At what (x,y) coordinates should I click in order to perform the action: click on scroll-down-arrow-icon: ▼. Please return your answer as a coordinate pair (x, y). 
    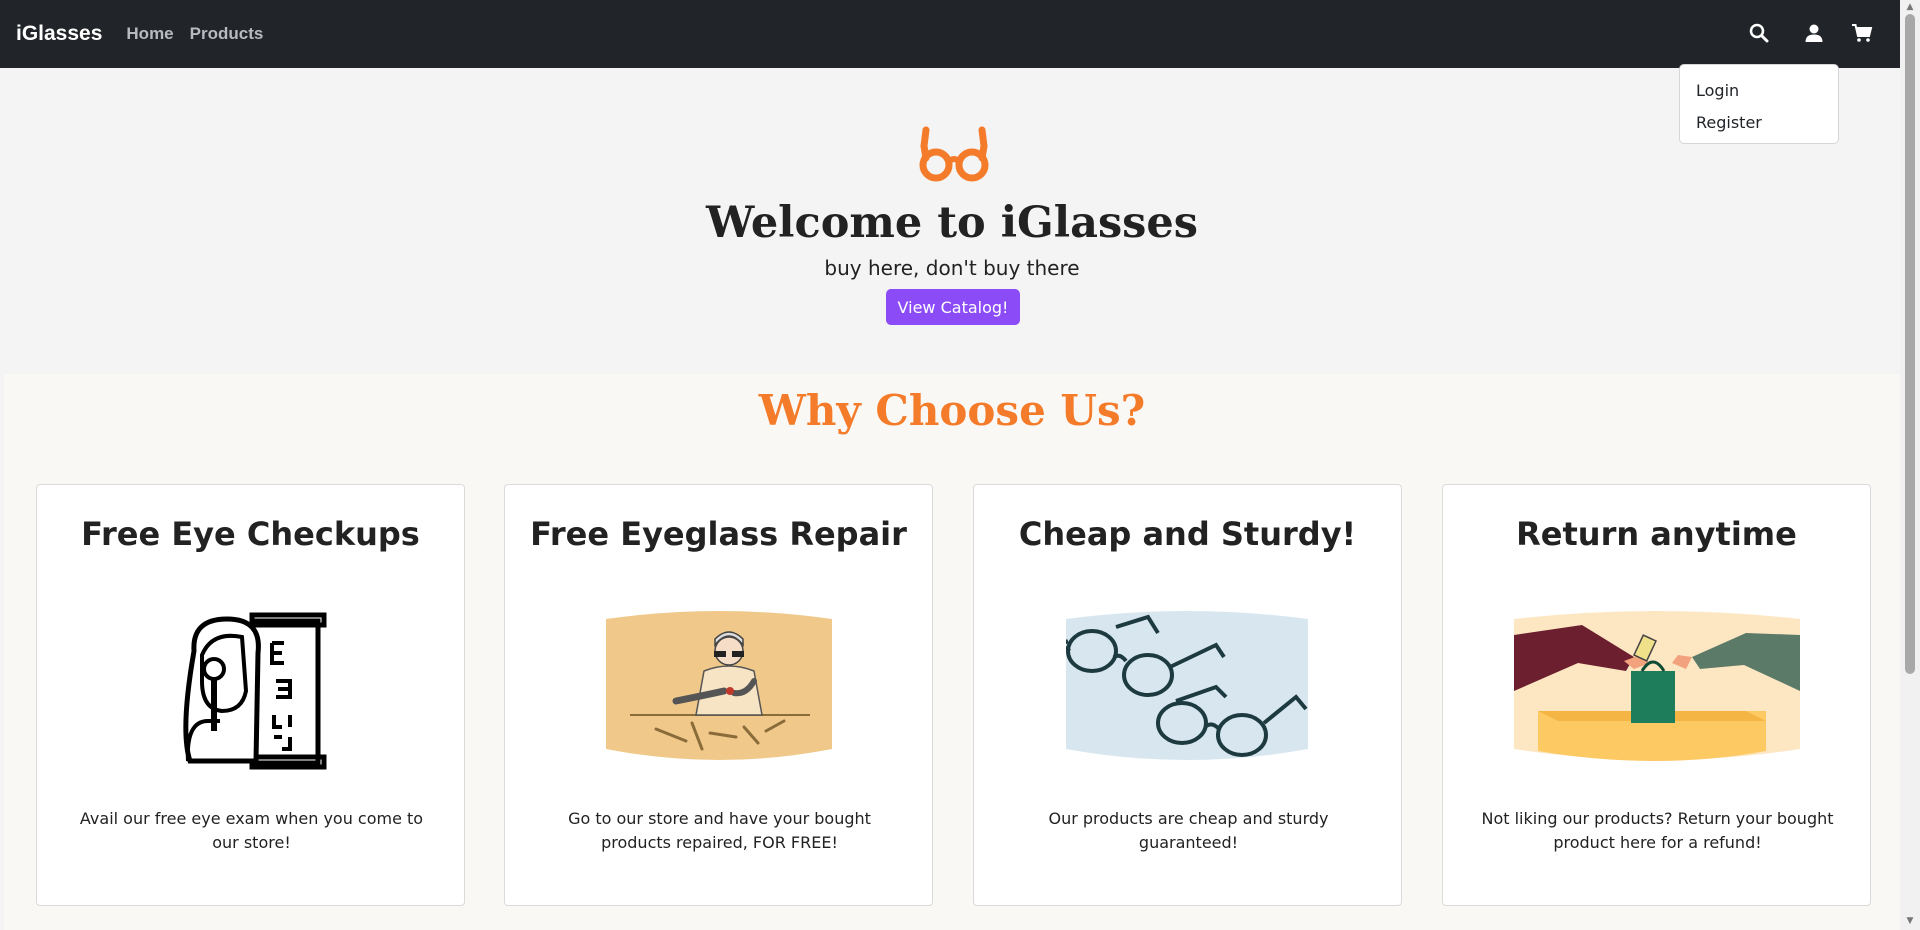
    Looking at the image, I should click on (1910, 921).